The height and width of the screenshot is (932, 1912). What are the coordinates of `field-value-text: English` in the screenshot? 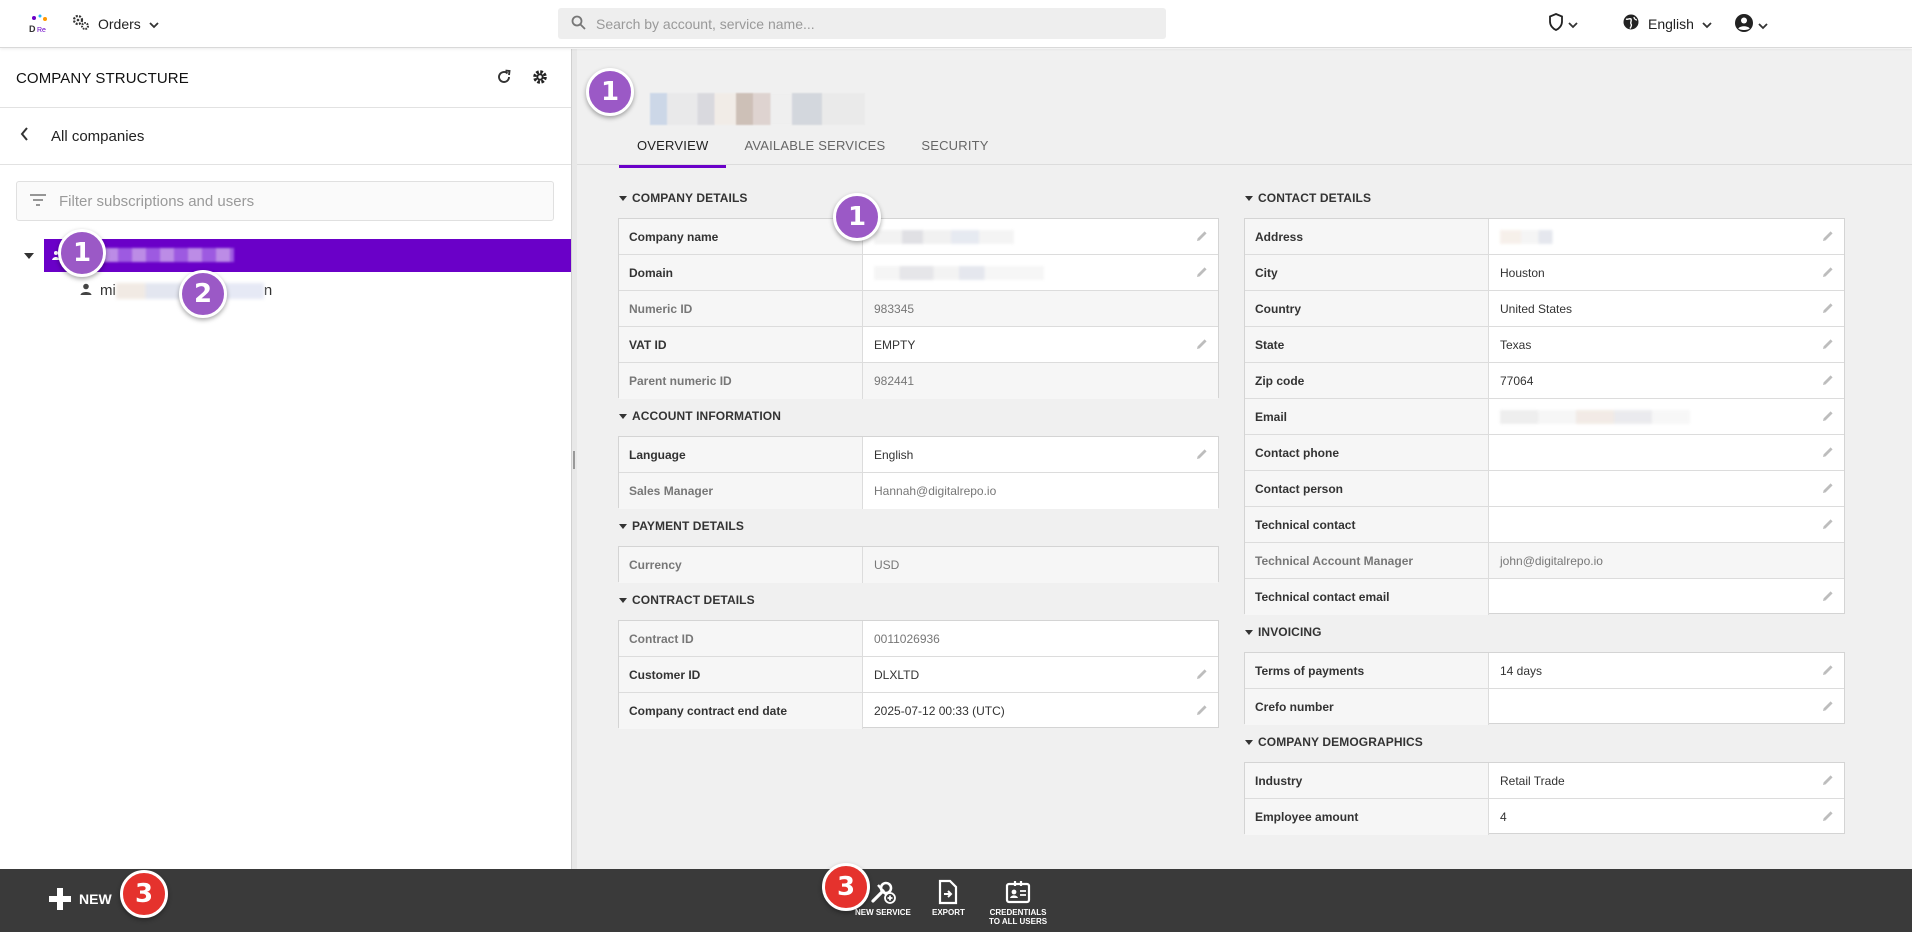 It's located at (894, 454).